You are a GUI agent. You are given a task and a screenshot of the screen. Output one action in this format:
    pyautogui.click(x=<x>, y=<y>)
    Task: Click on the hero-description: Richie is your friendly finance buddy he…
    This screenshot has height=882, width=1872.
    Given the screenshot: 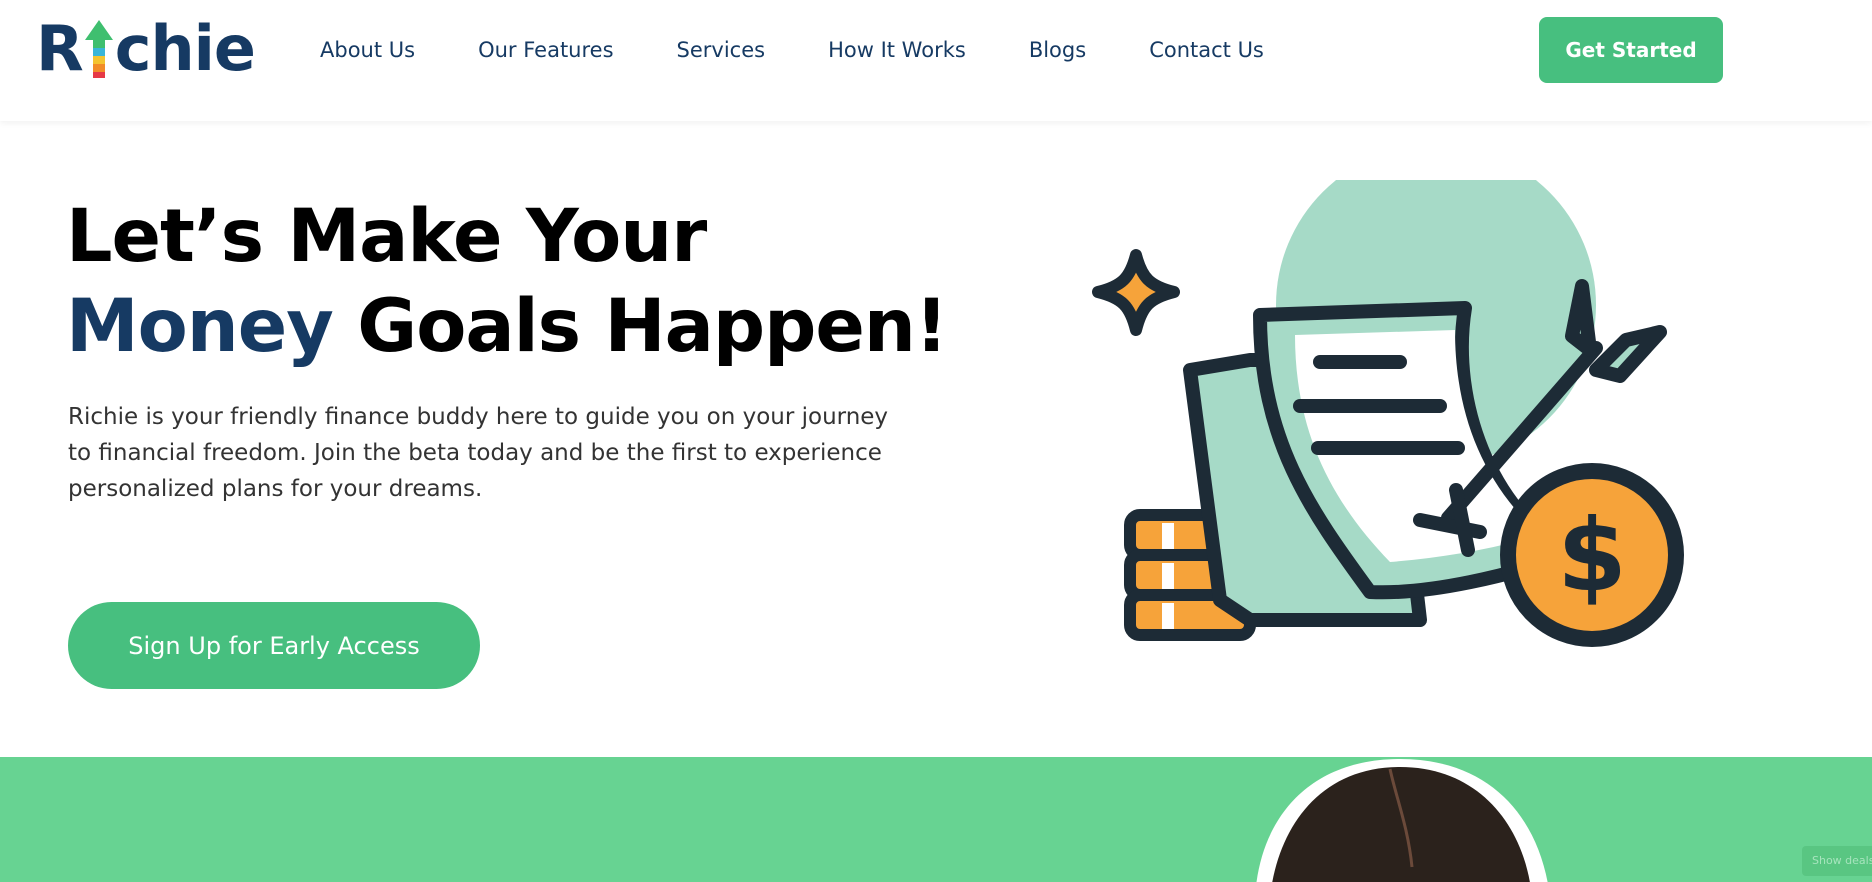 What is the action you would take?
    pyautogui.click(x=478, y=453)
    